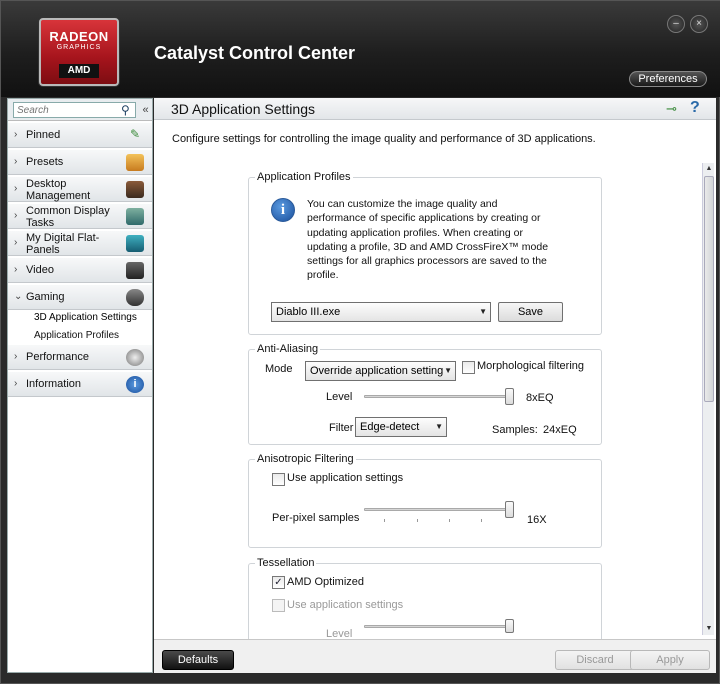 Image resolution: width=720 pixels, height=684 pixels. Describe the element at coordinates (135, 216) in the screenshot. I see `display-tasks-icon` at that location.